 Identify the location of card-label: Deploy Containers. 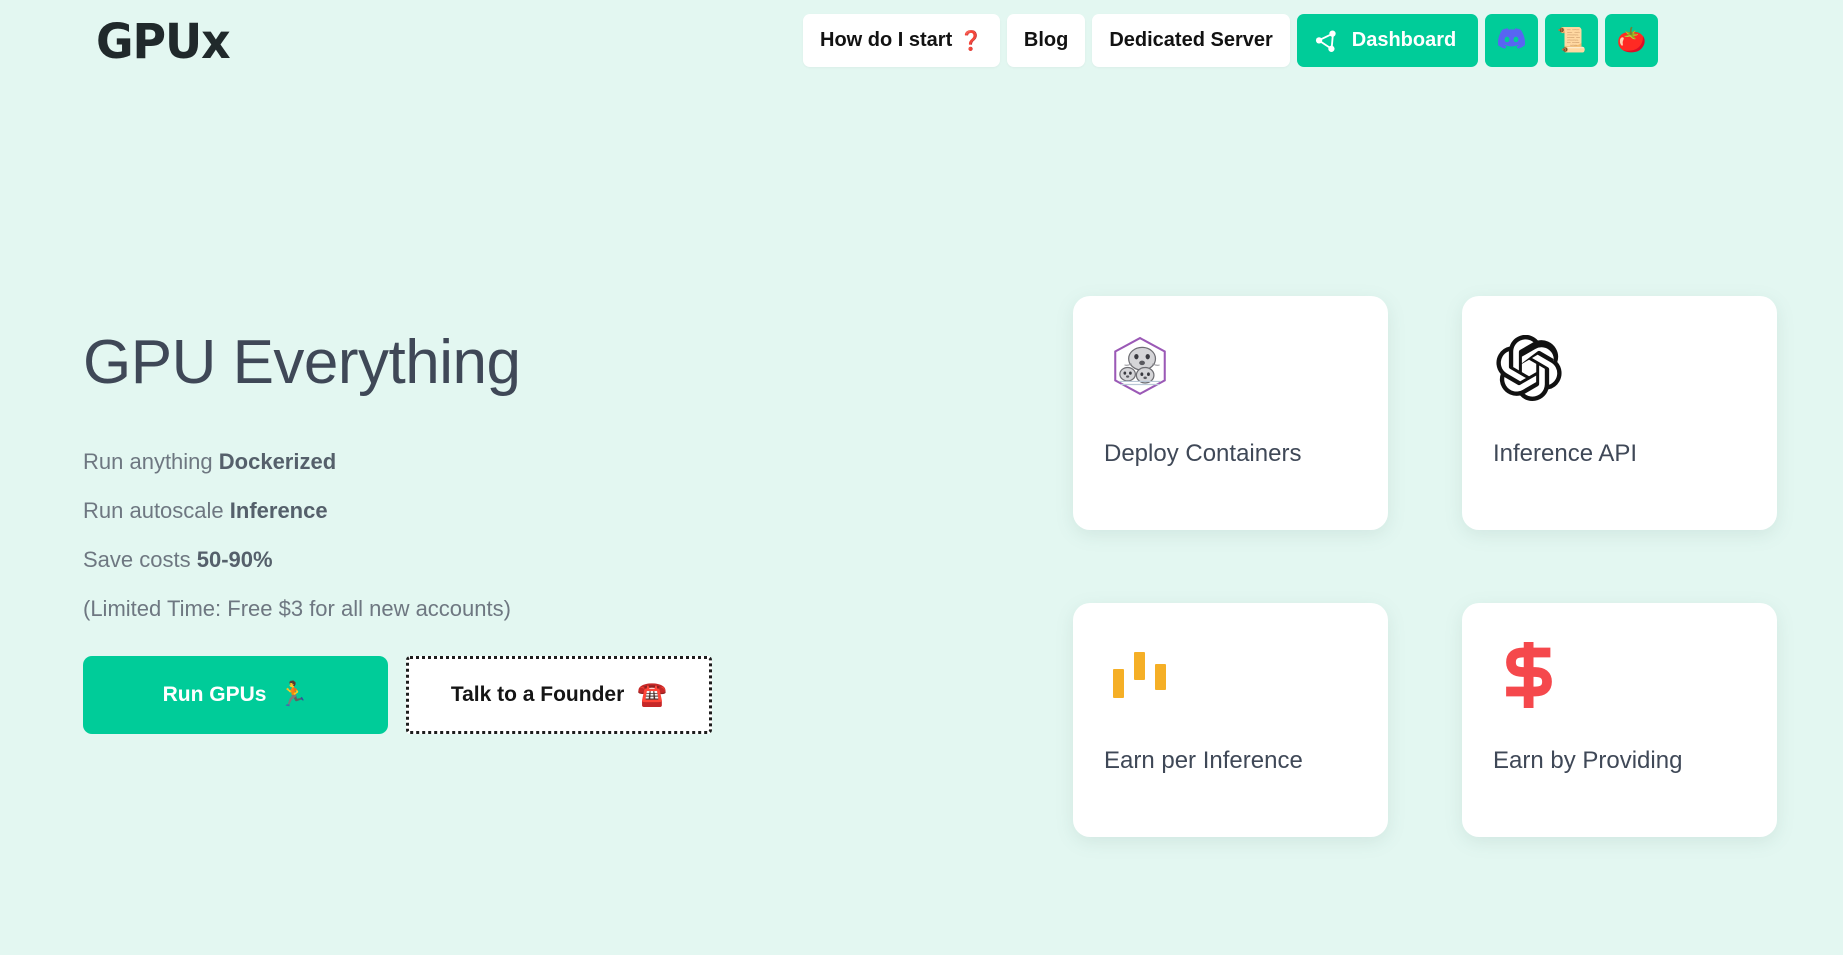
(1203, 453).